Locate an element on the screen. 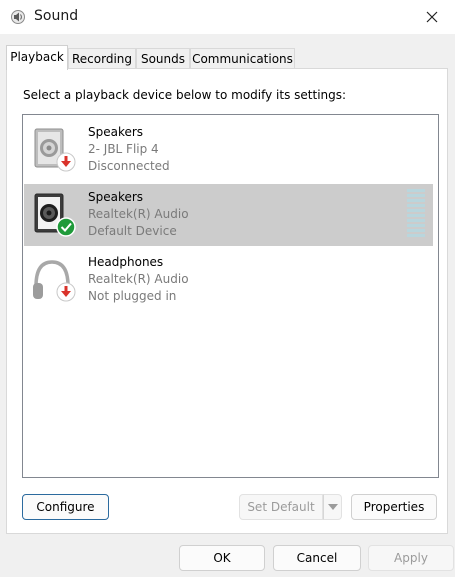 Image resolution: width=455 pixels, height=577 pixels. set-default-split-button: Set Default is located at coordinates (290, 507).